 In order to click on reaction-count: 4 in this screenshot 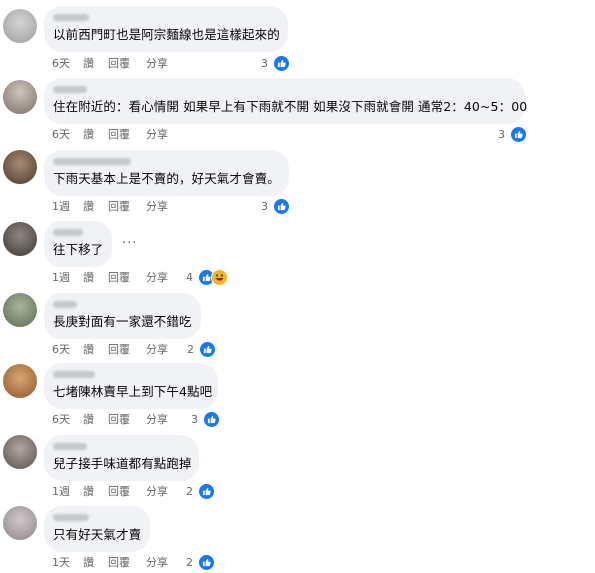, I will do `click(189, 277)`.